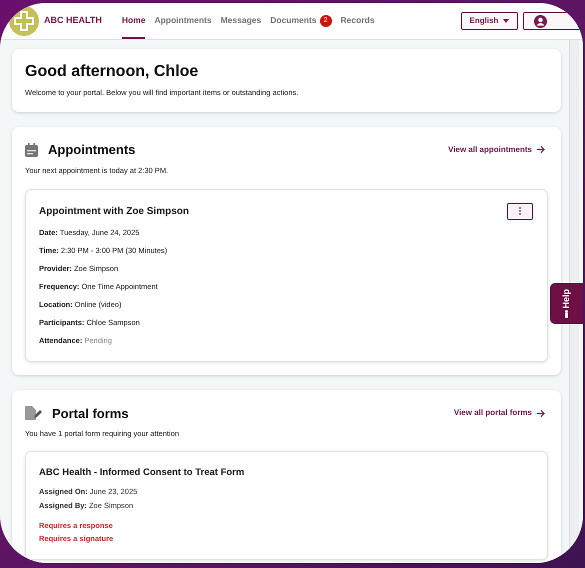  Describe the element at coordinates (506, 21) in the screenshot. I see `caret-icon` at that location.